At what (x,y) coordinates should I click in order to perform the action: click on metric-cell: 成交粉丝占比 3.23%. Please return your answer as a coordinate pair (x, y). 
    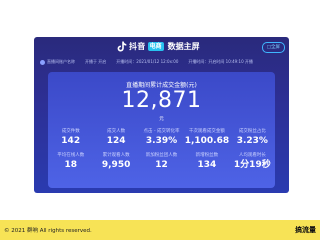
    Looking at the image, I should click on (252, 138).